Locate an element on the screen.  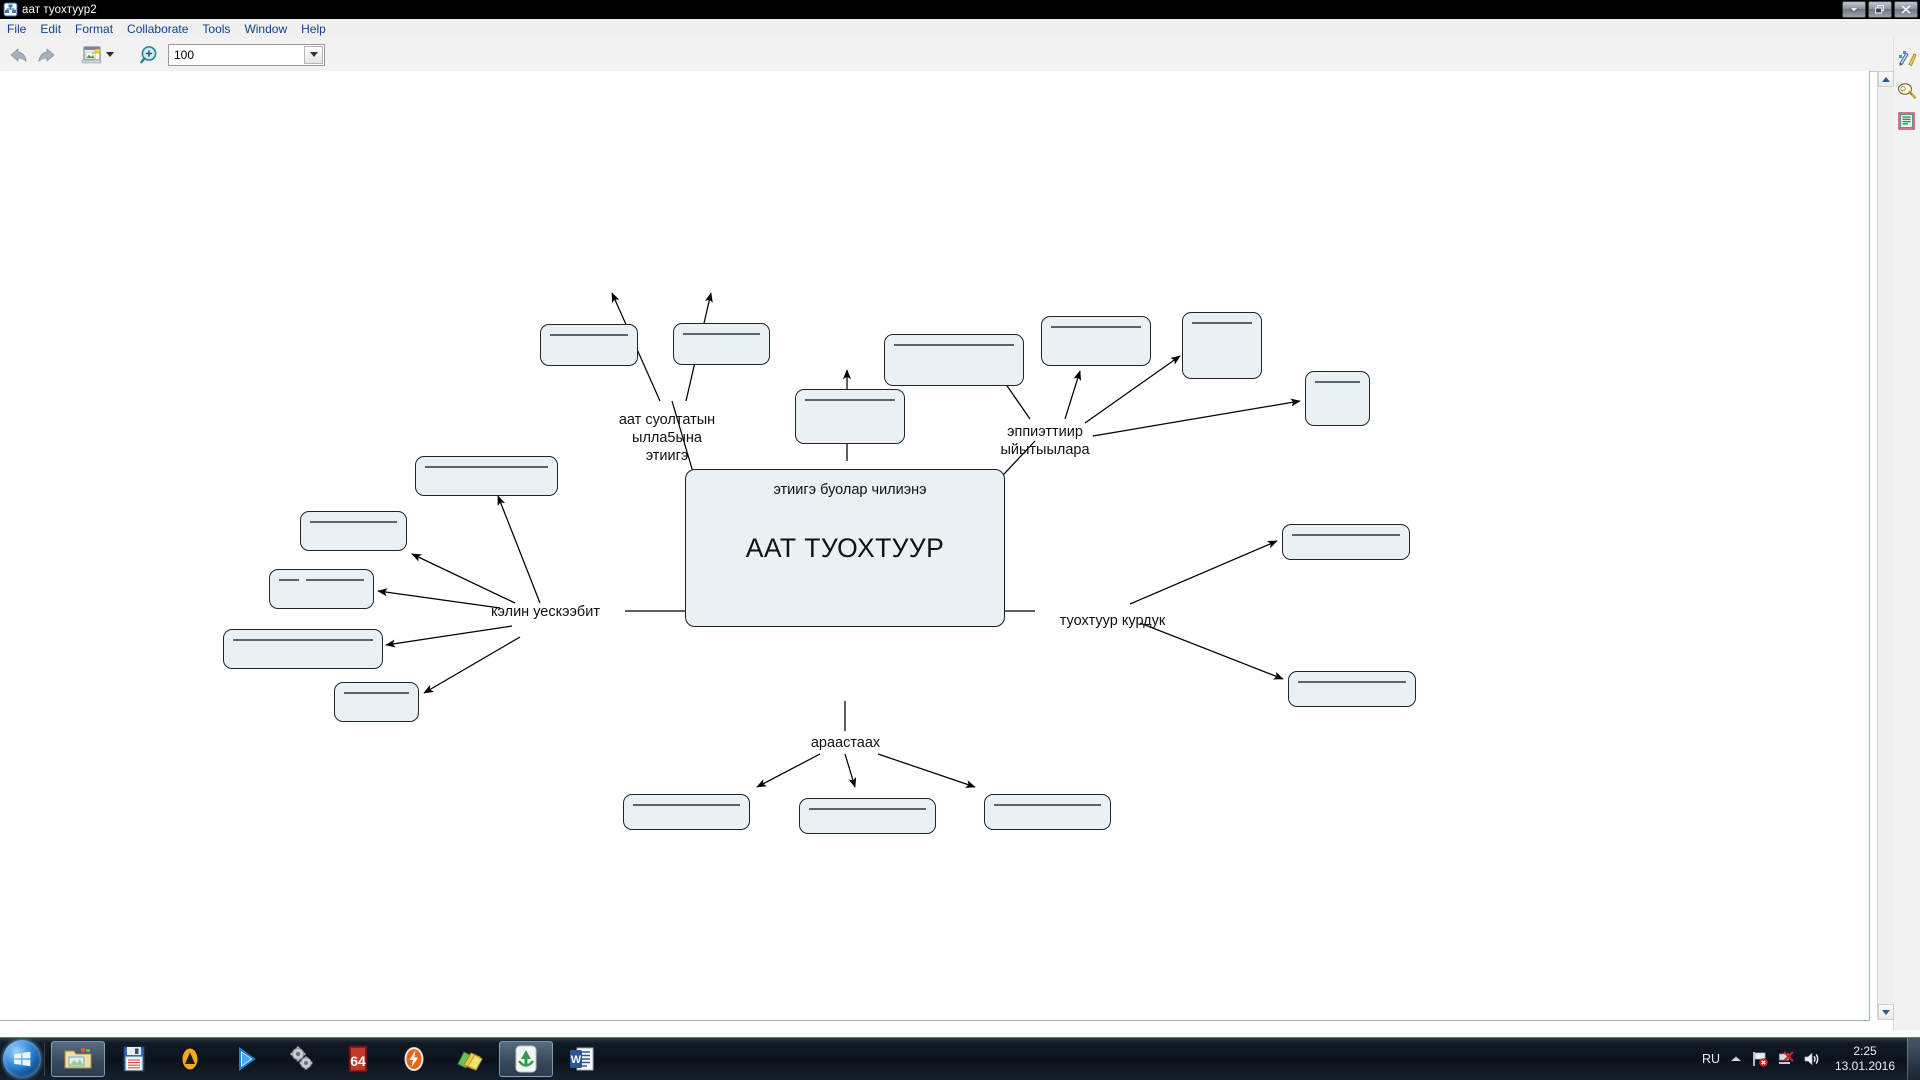
window-title: аат туохтуур2 is located at coordinates (59, 9).